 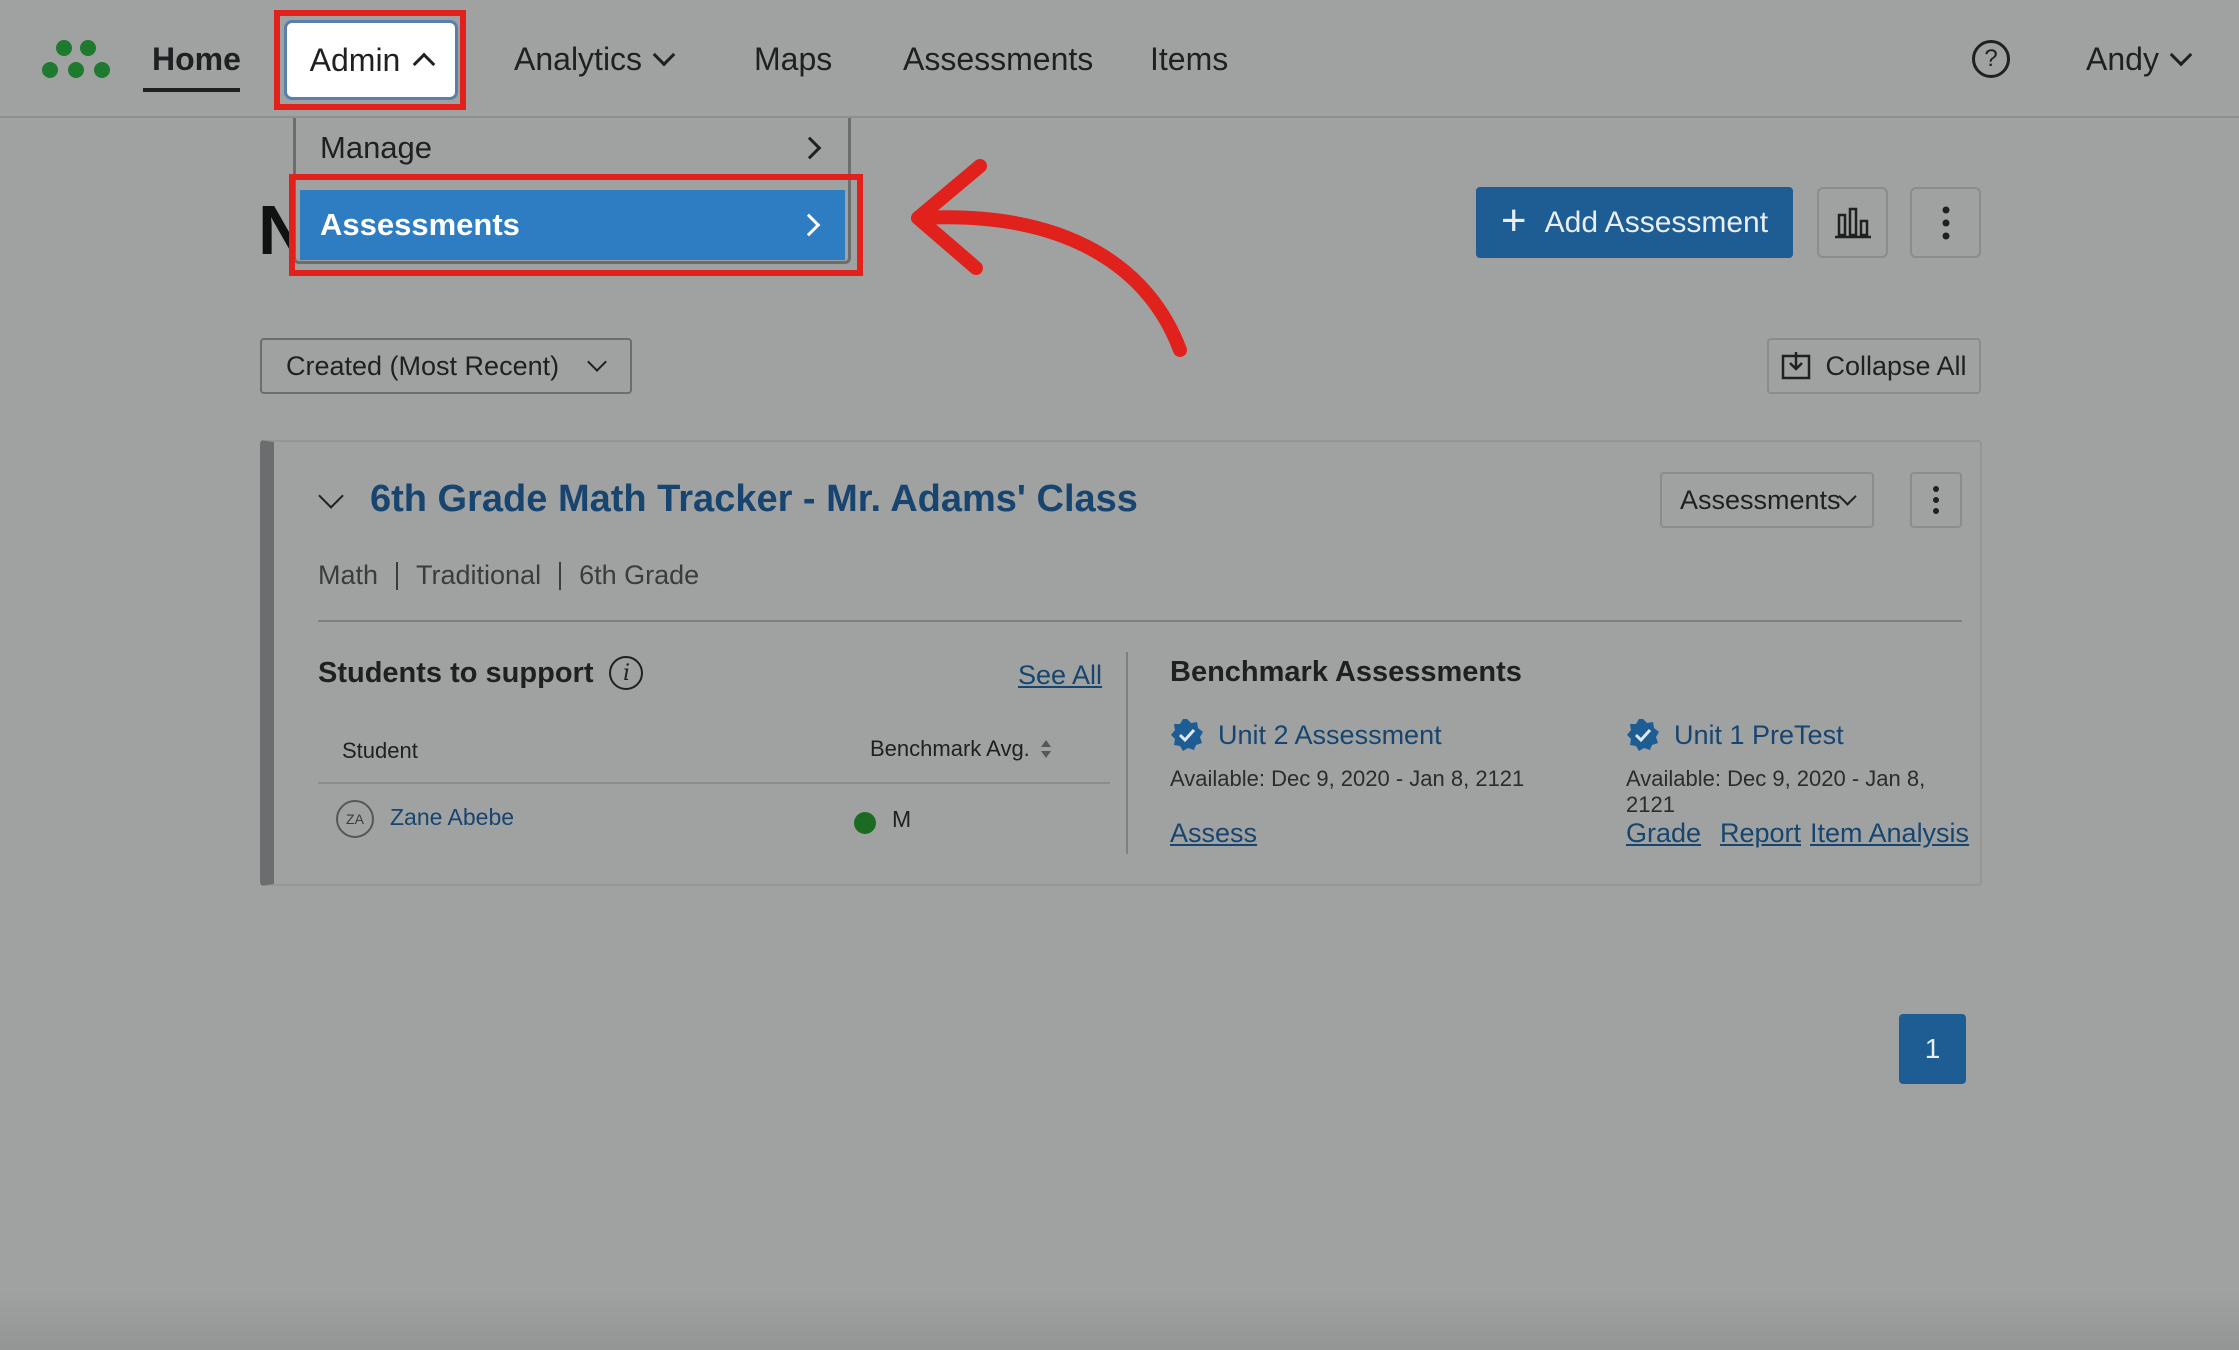 I want to click on sort-select-value: Created (Most Recent), so click(x=423, y=365).